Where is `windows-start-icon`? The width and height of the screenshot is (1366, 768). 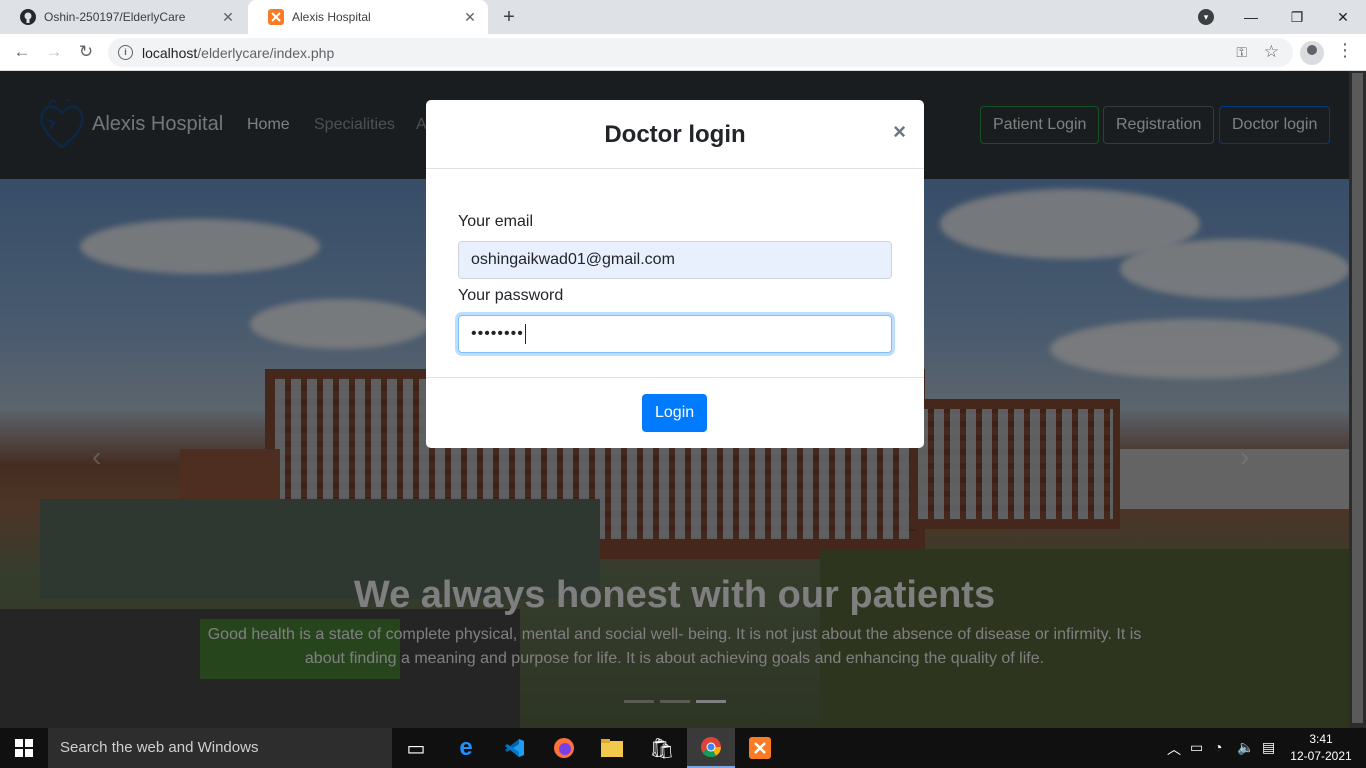 windows-start-icon is located at coordinates (24, 748).